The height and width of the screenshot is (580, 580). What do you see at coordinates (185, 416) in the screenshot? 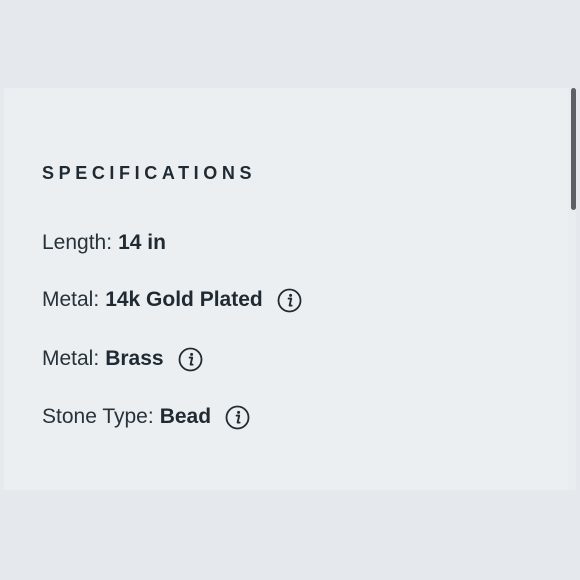
I see `spec-value: Bead` at bounding box center [185, 416].